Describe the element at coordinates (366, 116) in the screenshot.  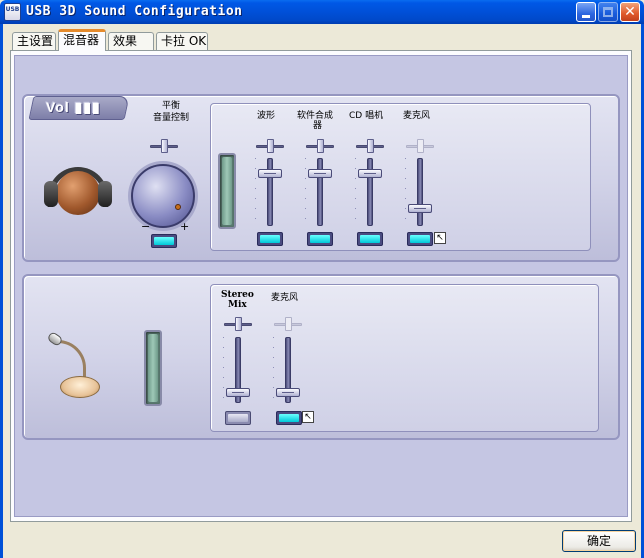
I see `channel-label-cd: CD 唱机` at that location.